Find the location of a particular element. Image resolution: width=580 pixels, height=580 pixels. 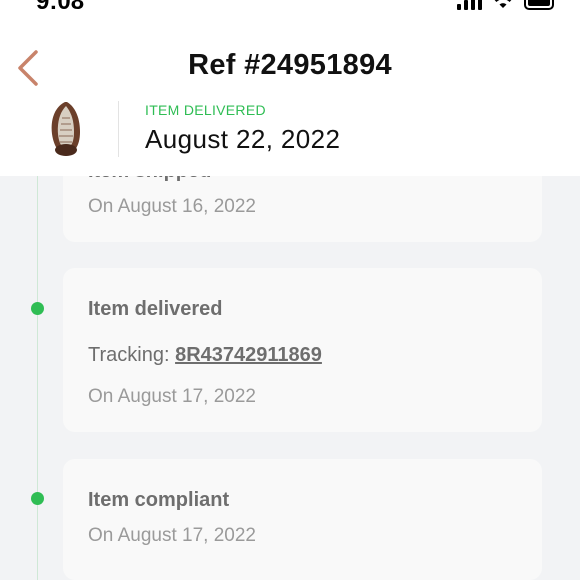

wifi-icon is located at coordinates (503, 4).